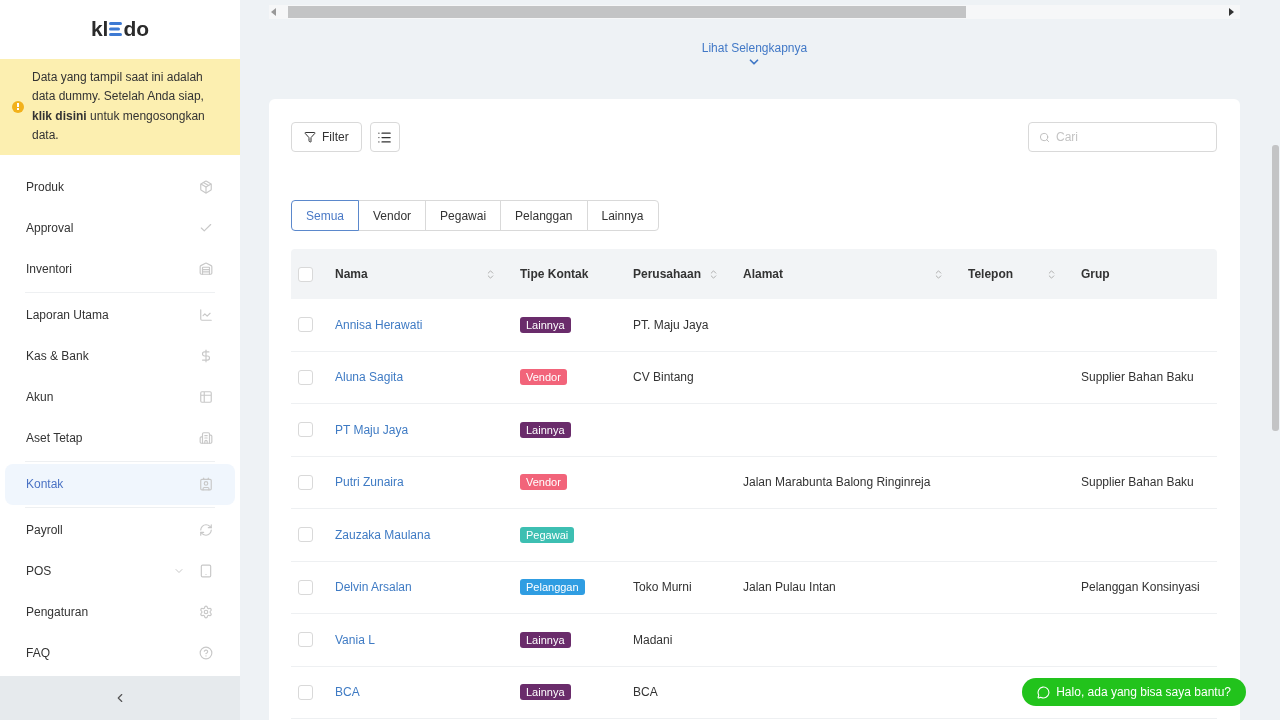 This screenshot has width=1280, height=720. Describe the element at coordinates (273, 12) in the screenshot. I see `scroll-left-icon` at that location.